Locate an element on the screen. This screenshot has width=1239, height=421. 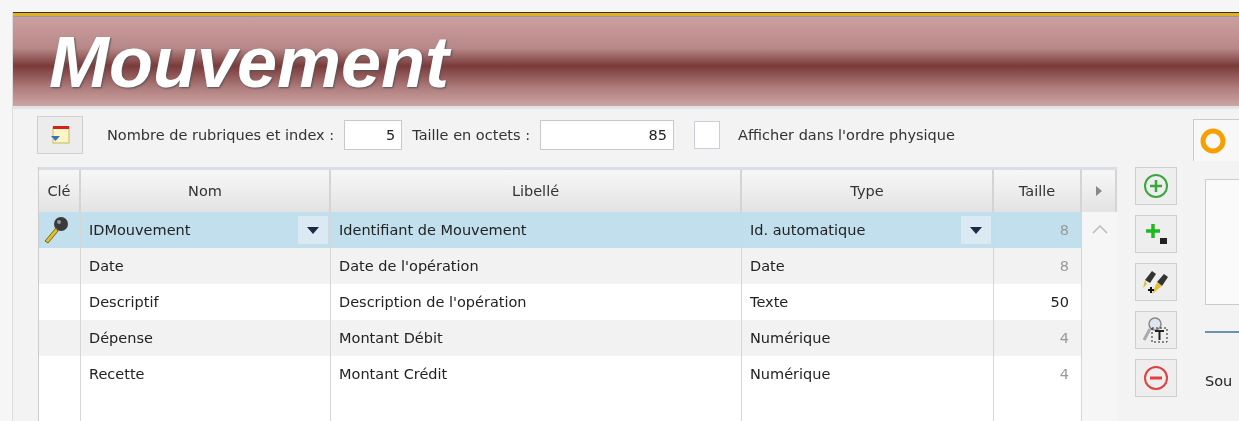
table-cell: Id. automatique is located at coordinates (808, 230).